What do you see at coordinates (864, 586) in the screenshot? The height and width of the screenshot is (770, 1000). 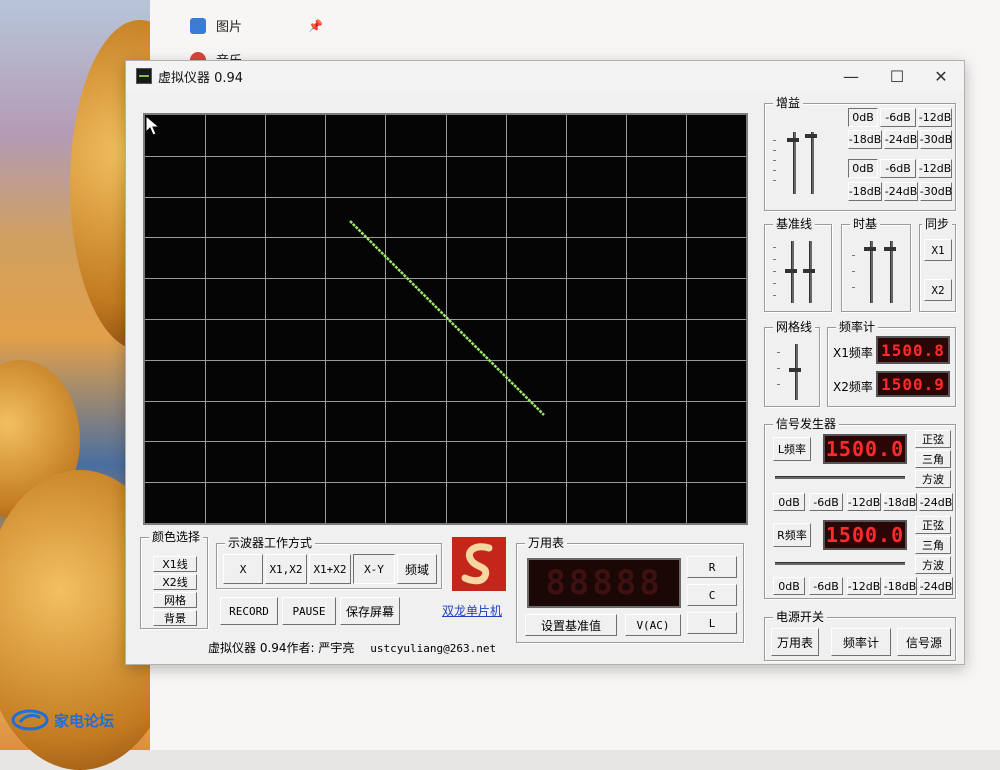 I see `r-12db-button: -12dB` at bounding box center [864, 586].